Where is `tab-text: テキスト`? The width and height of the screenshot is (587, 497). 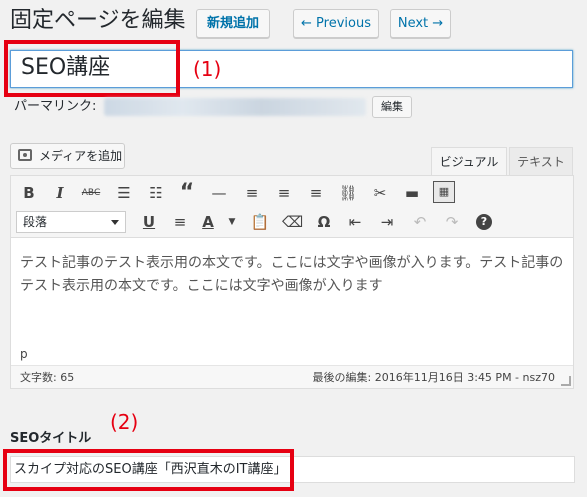
tab-text: テキスト is located at coordinates (541, 161).